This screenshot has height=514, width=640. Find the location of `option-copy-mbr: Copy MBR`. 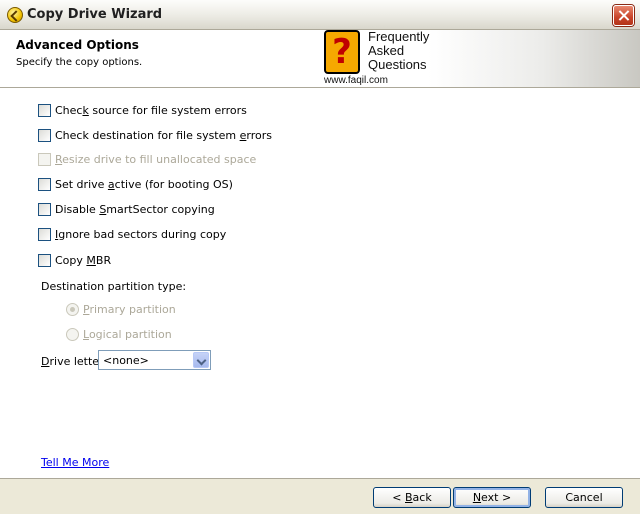

option-copy-mbr: Copy MBR is located at coordinates (74, 260).